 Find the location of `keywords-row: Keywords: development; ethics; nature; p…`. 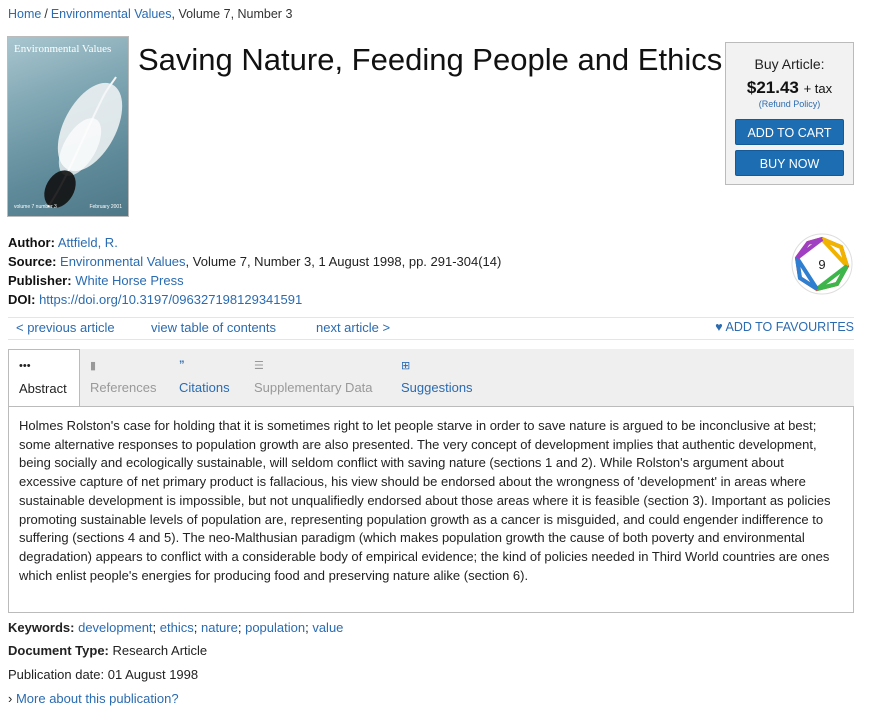

keywords-row: Keywords: development; ethics; nature; p… is located at coordinates (176, 627).